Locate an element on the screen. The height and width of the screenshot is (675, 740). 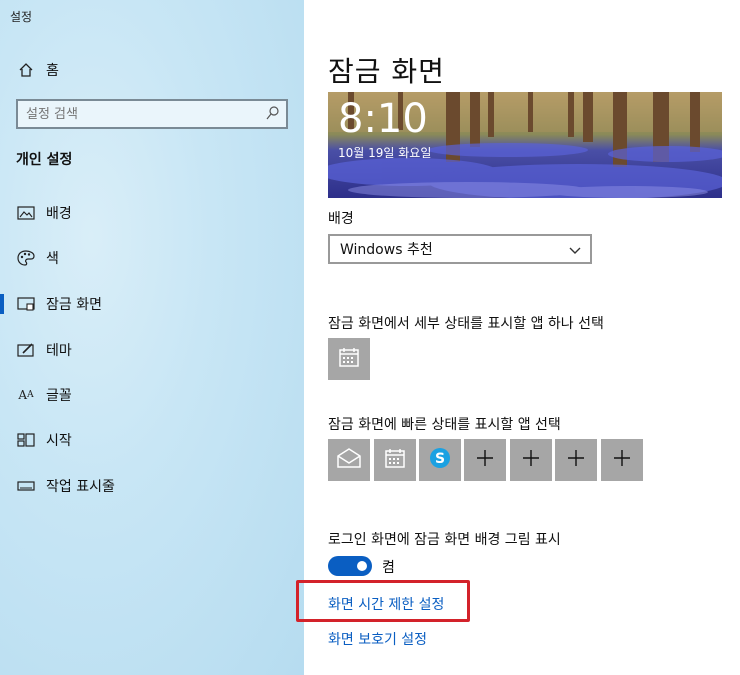
lock-screen-preview: 8:10 10월 19일 화요일 is located at coordinates (525, 145).